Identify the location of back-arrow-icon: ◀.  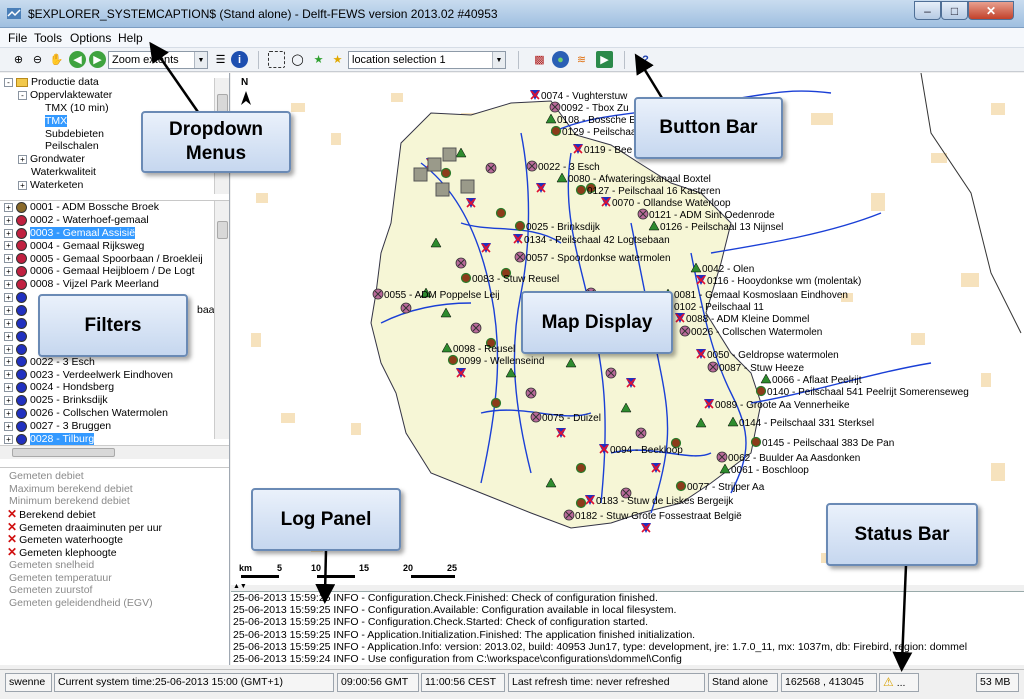
(77, 59).